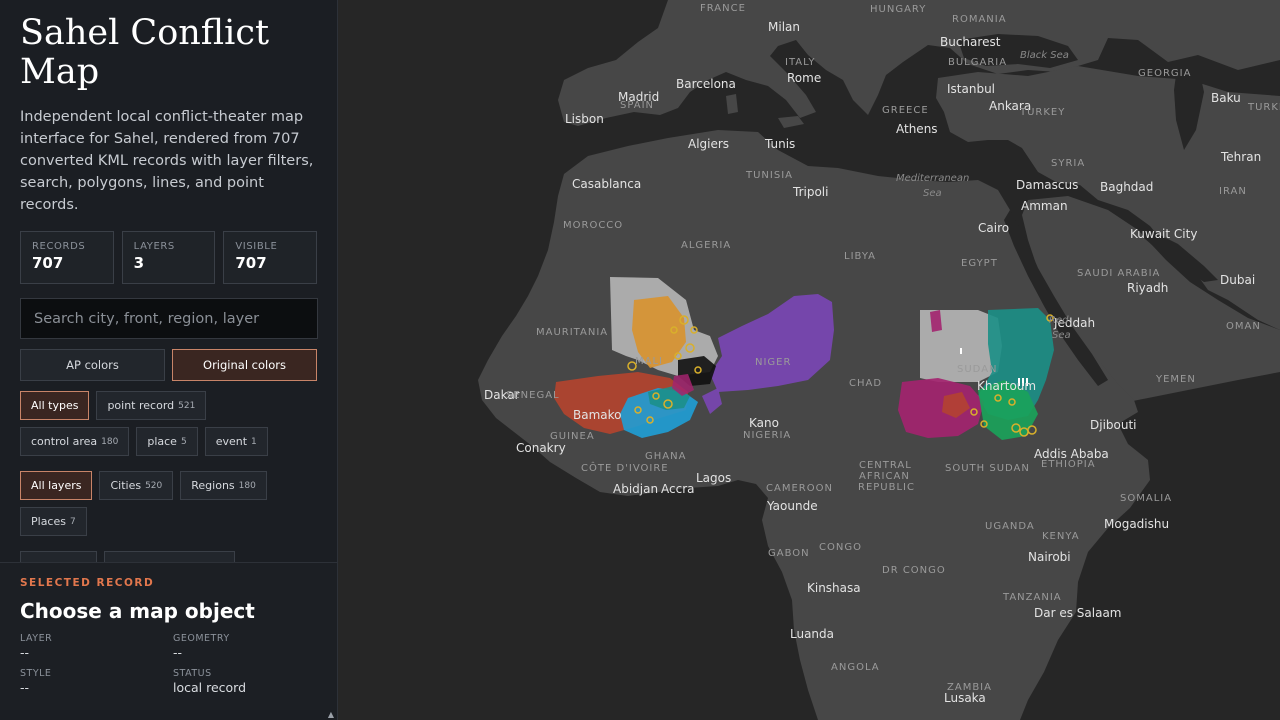 The image size is (1280, 720). What do you see at coordinates (154, 485) in the screenshot?
I see `chip-count: 520` at bounding box center [154, 485].